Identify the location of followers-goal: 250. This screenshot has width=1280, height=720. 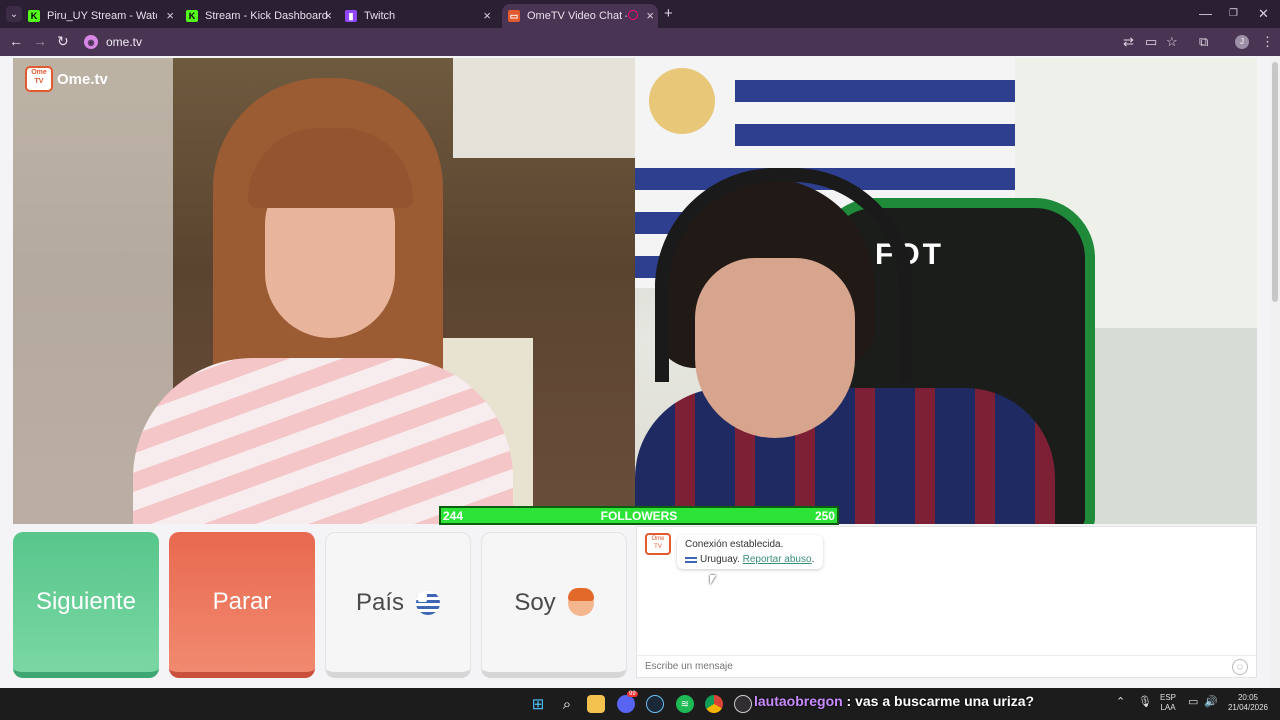
(824, 515).